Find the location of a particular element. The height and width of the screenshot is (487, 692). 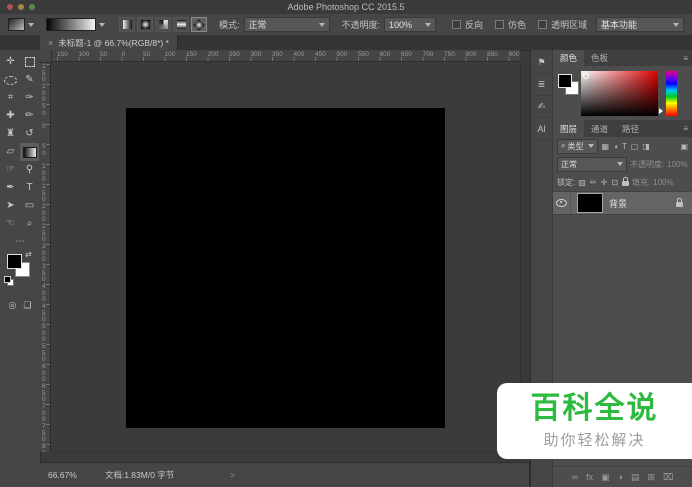

eyedropper-tool: ✑ is located at coordinates (29, 98).